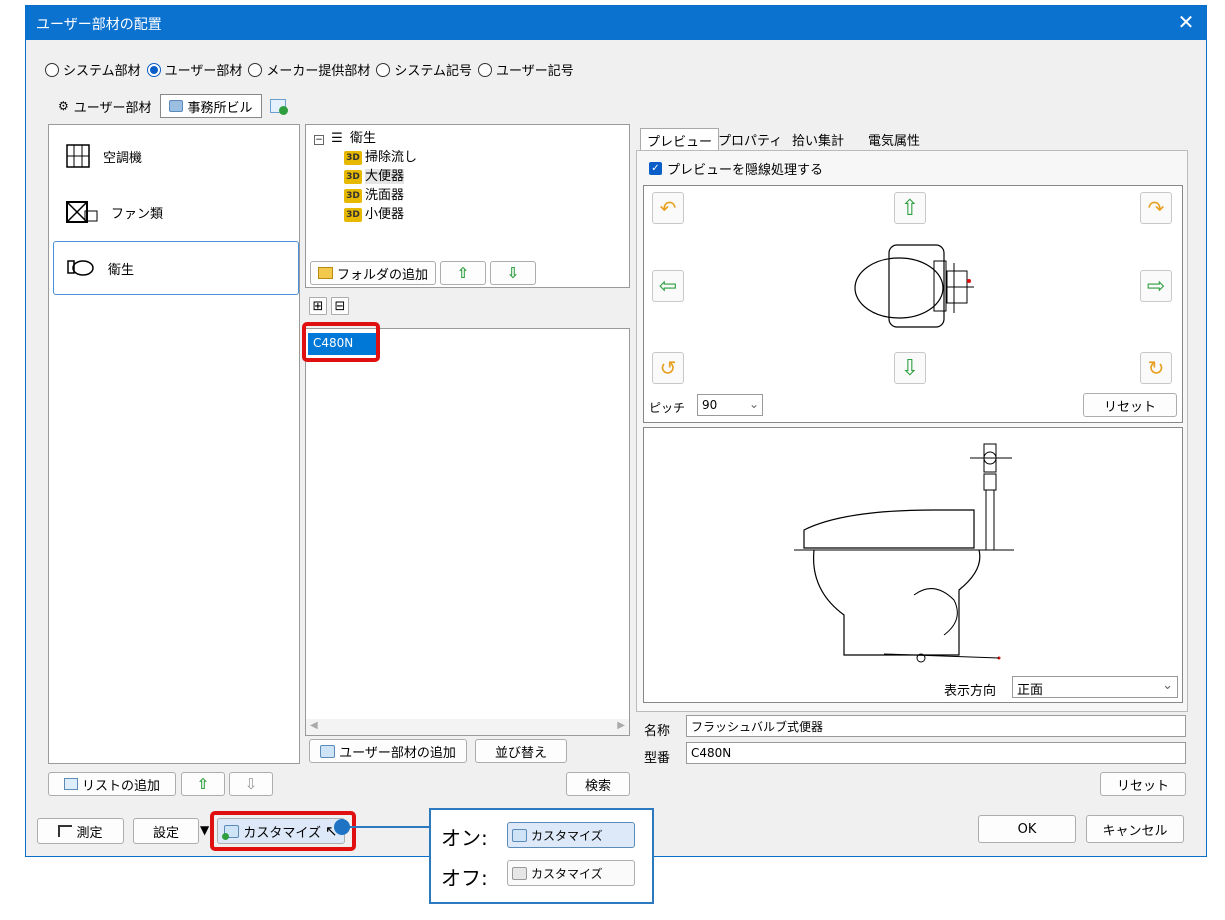  I want to click on tab-label: 拾い集計, so click(818, 141).